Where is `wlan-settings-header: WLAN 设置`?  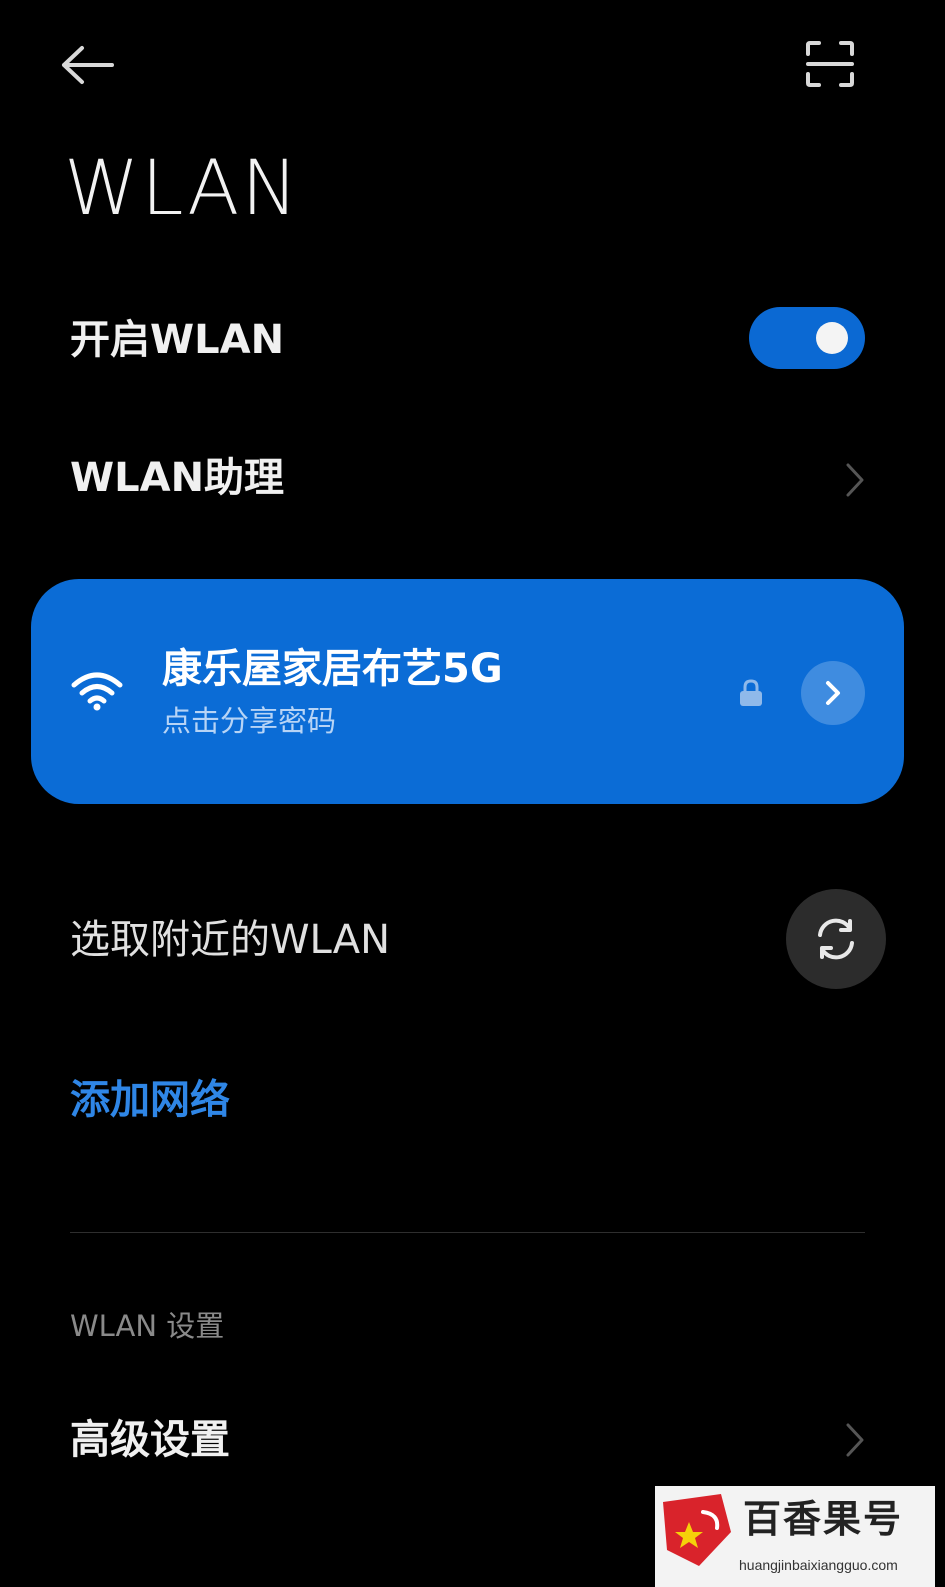
wlan-settings-header: WLAN 设置 is located at coordinates (147, 1326).